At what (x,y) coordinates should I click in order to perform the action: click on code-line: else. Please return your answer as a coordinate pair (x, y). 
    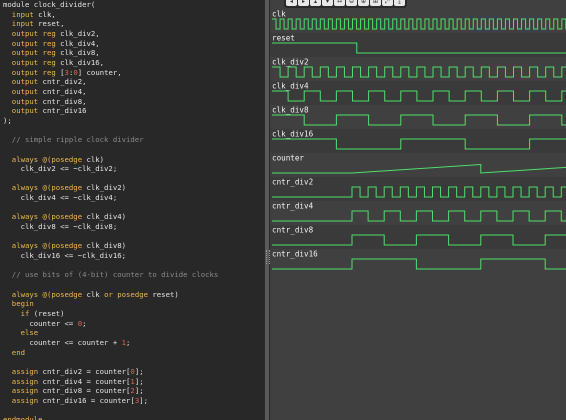
    Looking at the image, I should click on (133, 333).